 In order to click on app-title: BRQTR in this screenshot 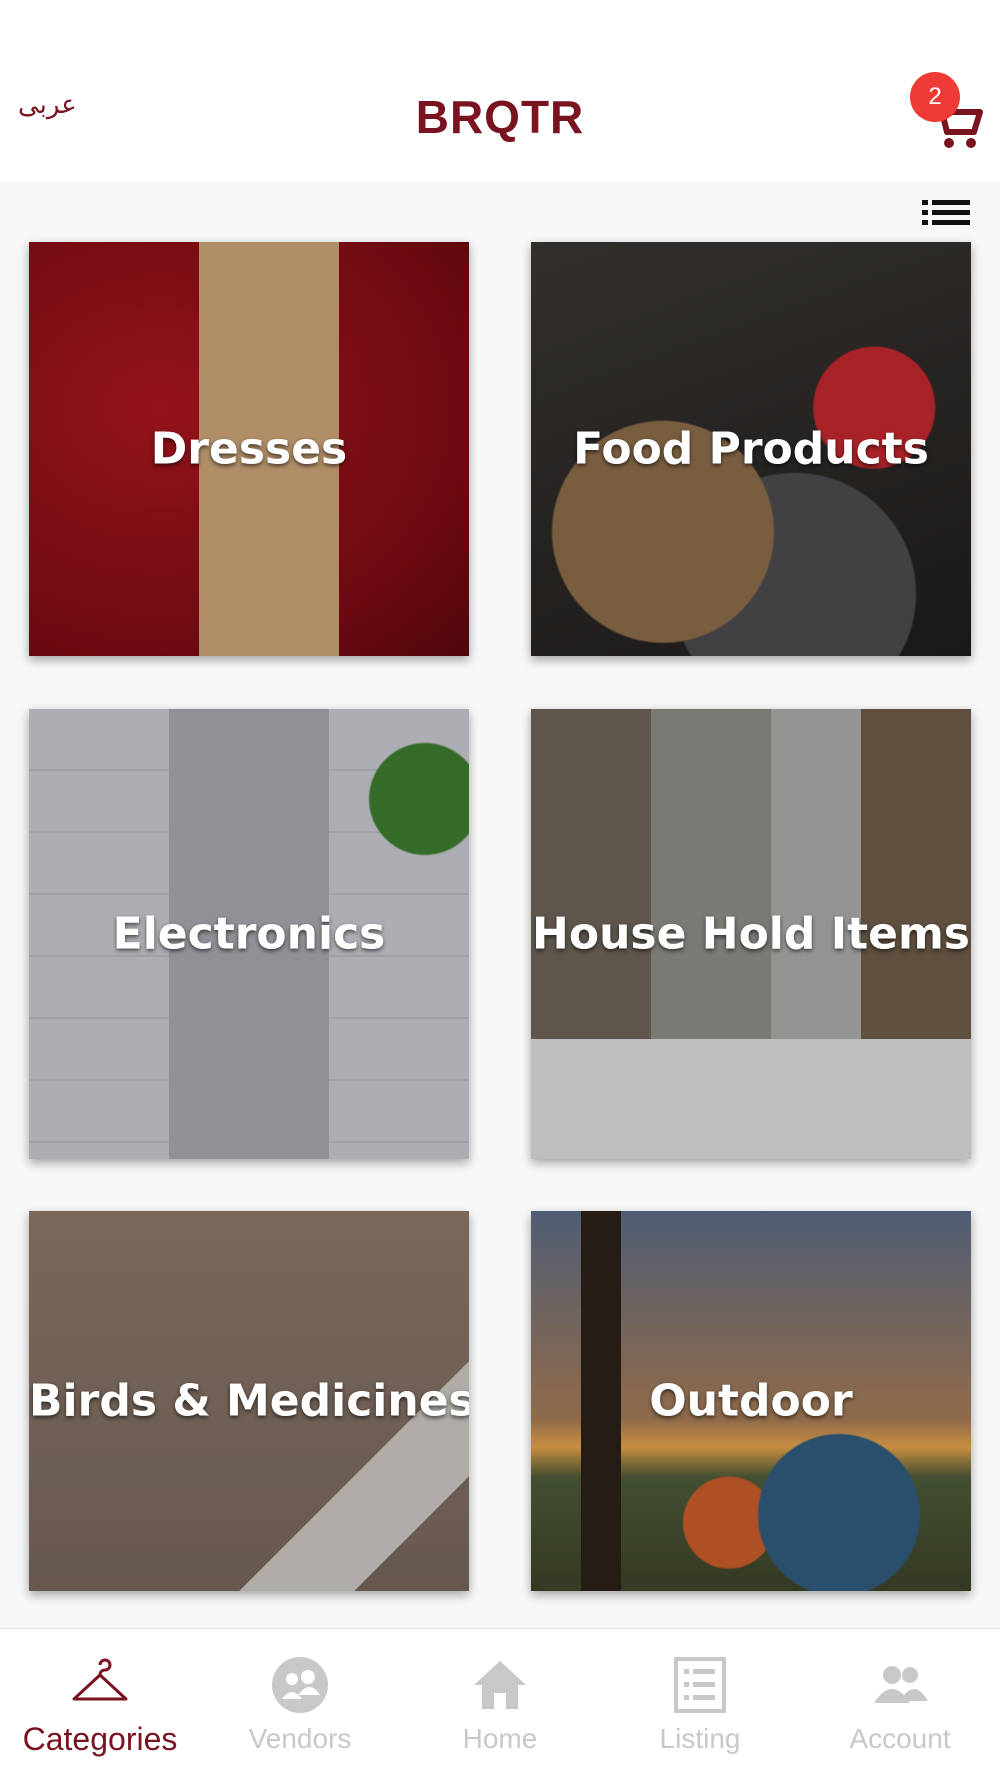, I will do `click(500, 117)`.